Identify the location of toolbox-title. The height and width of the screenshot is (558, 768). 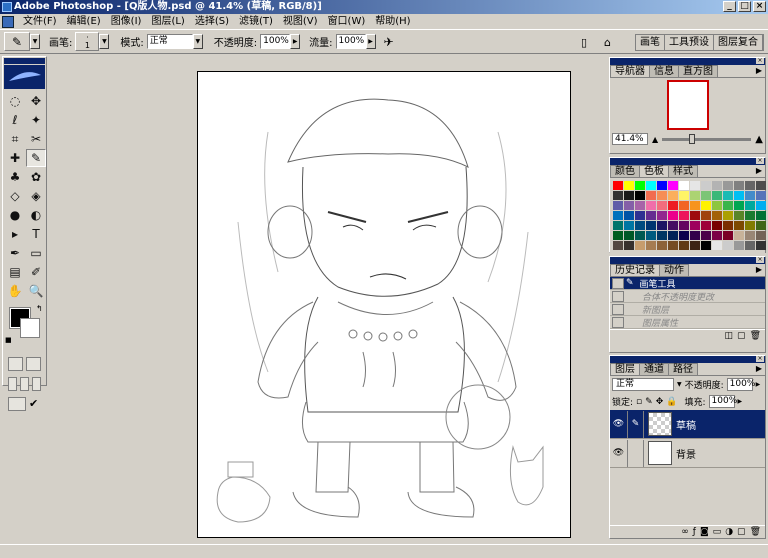
(24, 61).